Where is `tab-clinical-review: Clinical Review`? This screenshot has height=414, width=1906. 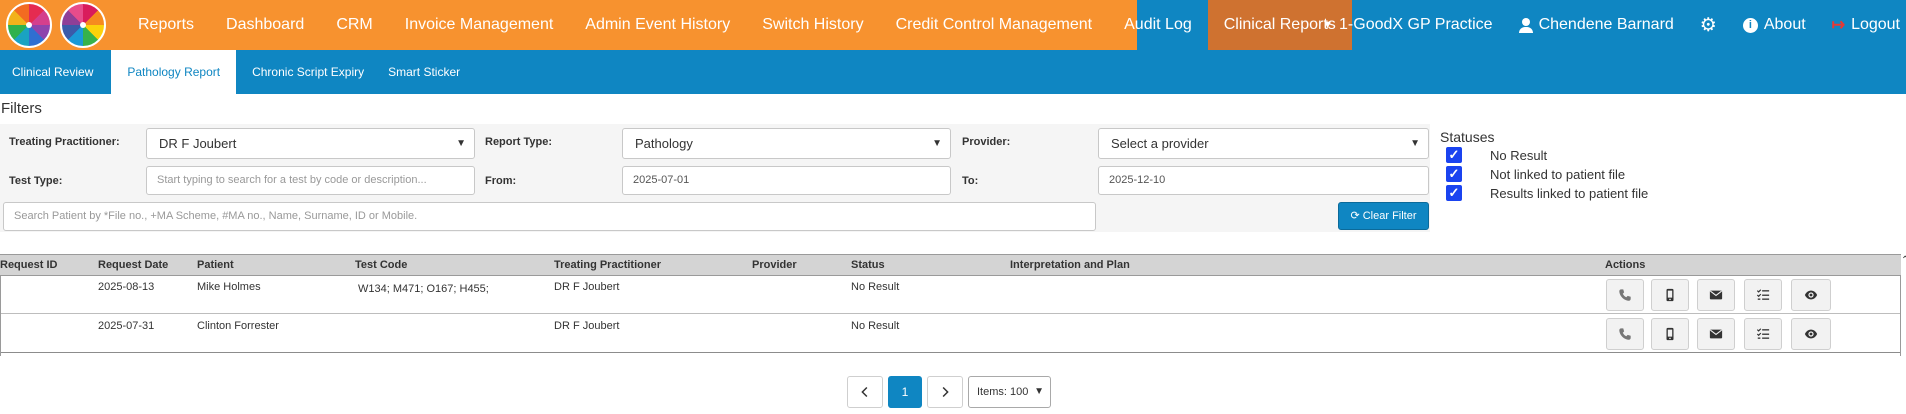
tab-clinical-review: Clinical Review is located at coordinates (52, 72).